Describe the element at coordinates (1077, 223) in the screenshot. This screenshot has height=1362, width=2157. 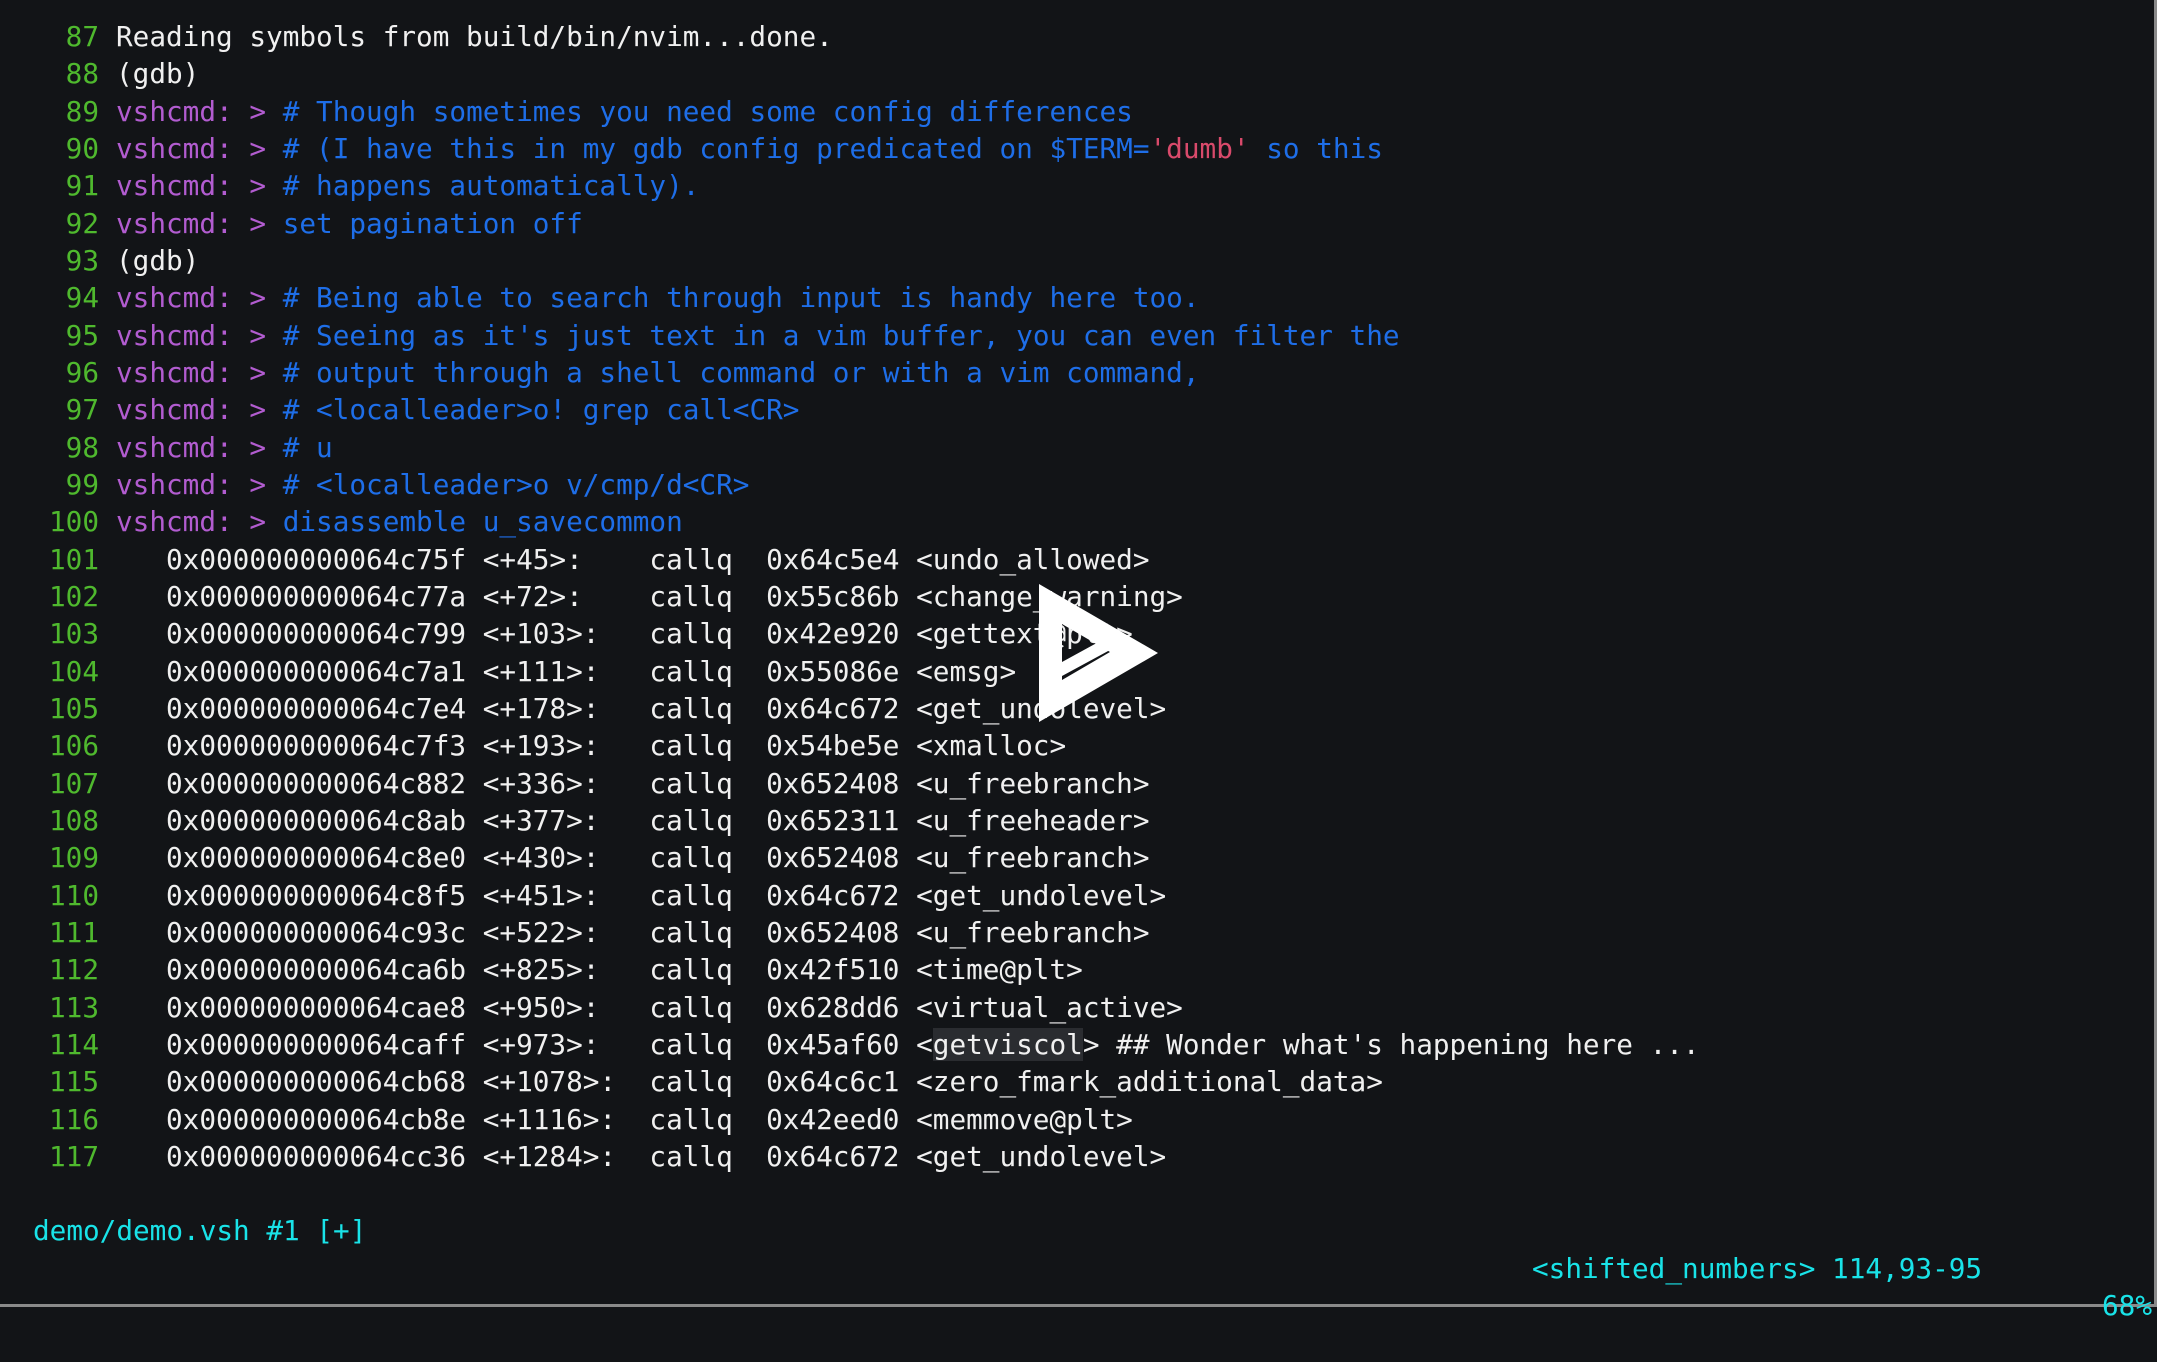
I see `buffer-line: 92 vshcmd: > set pagination off` at that location.